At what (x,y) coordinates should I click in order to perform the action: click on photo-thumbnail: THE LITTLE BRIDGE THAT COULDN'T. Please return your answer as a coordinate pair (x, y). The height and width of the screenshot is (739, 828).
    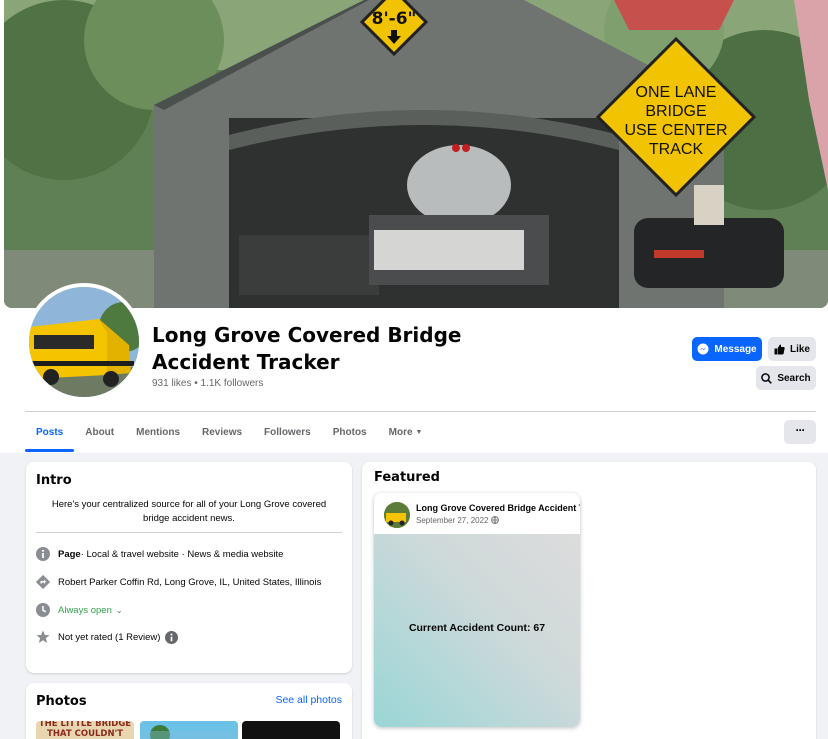
    Looking at the image, I should click on (85, 730).